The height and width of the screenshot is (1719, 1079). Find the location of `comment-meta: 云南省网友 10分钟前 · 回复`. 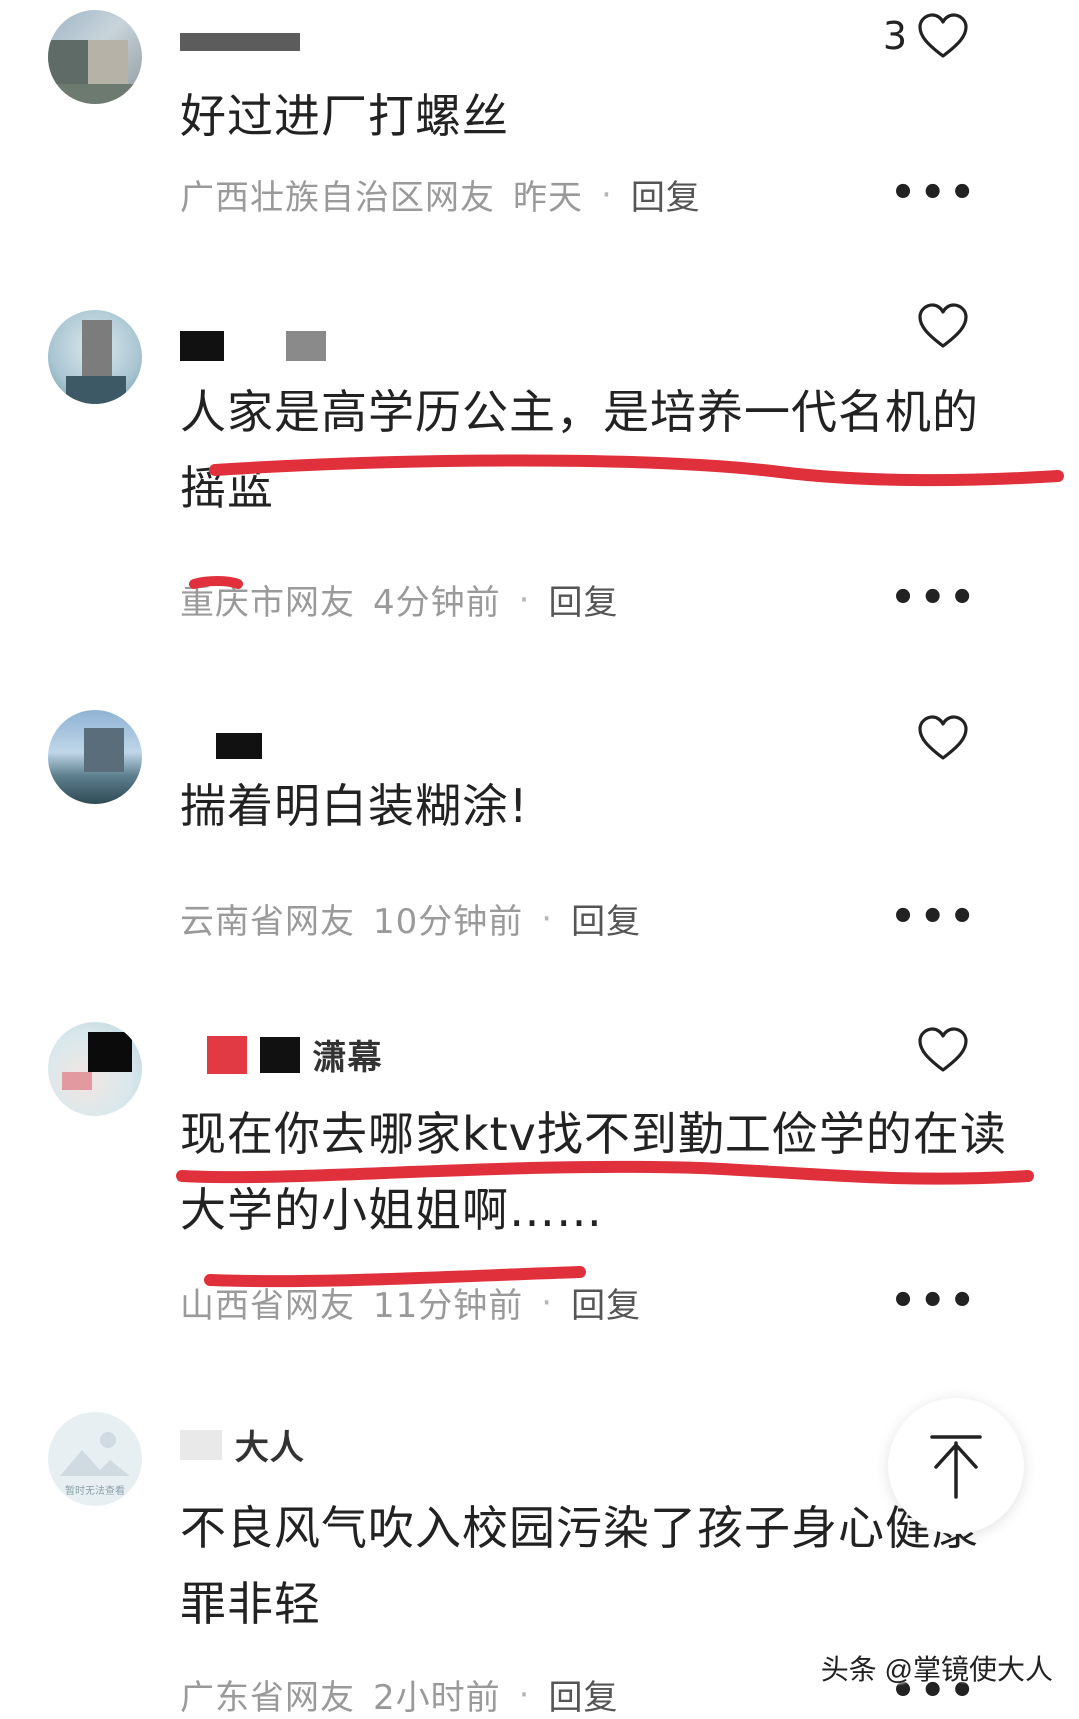

comment-meta: 云南省网友 10分钟前 · 回复 is located at coordinates (410, 918).